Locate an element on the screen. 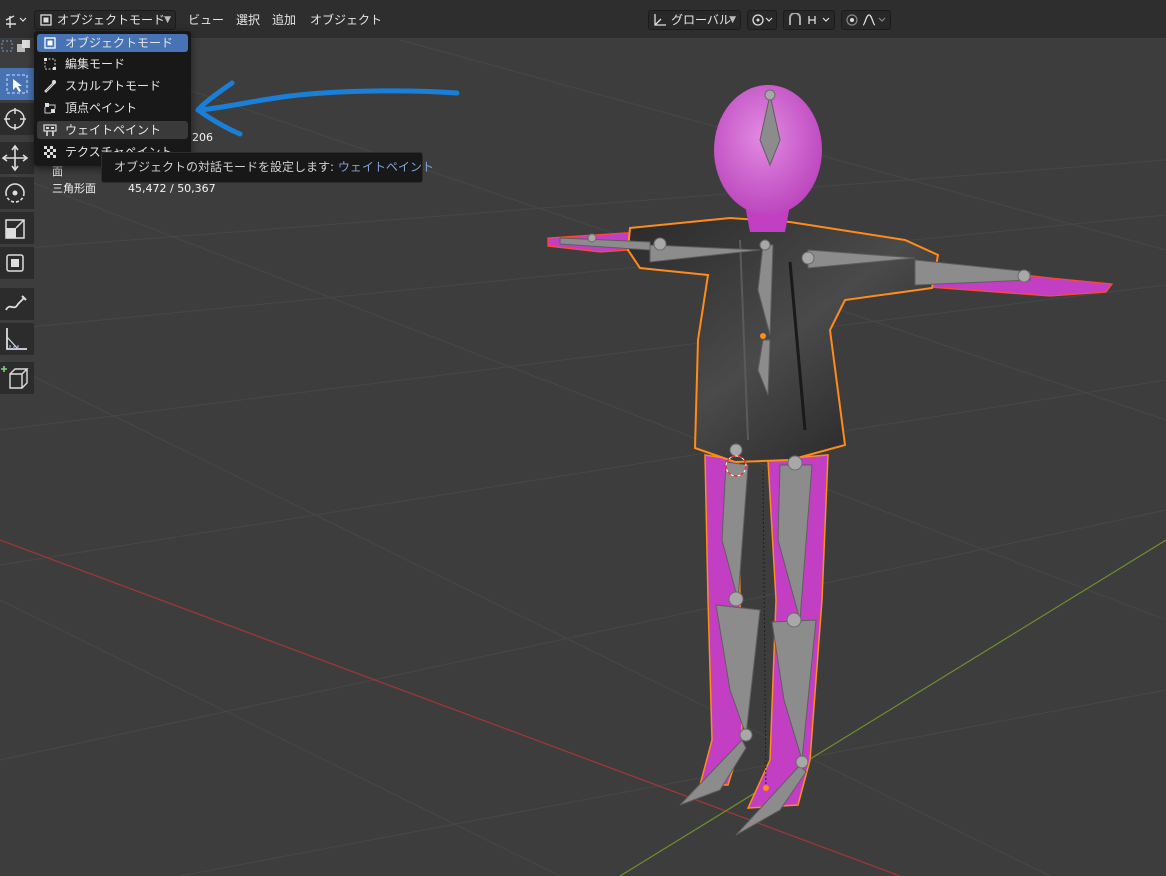 The height and width of the screenshot is (876, 1166). snap-controls is located at coordinates (809, 20).